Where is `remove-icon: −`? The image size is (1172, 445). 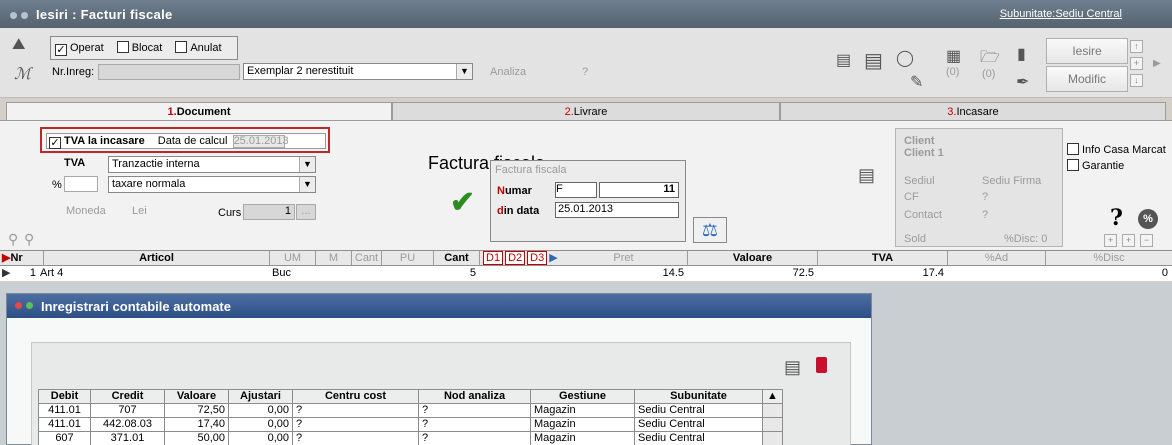
remove-icon: − is located at coordinates (1146, 240).